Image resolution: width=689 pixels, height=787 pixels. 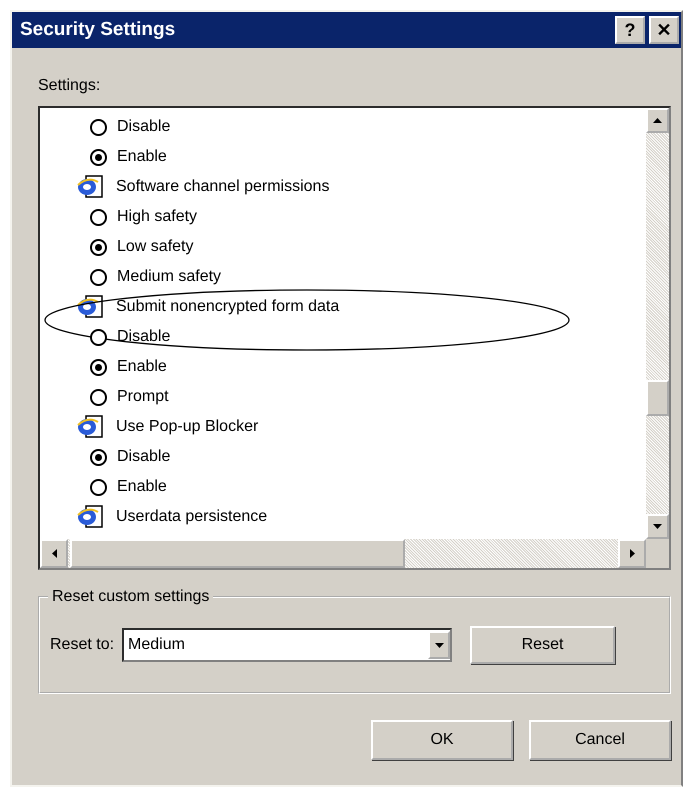 I want to click on reset-button: Reset, so click(x=543, y=645).